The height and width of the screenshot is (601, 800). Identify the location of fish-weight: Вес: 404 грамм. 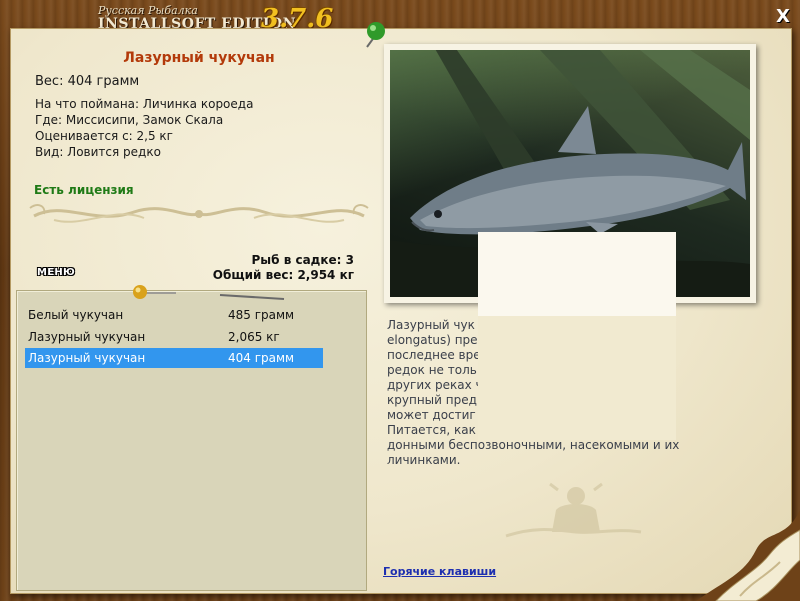
(87, 81).